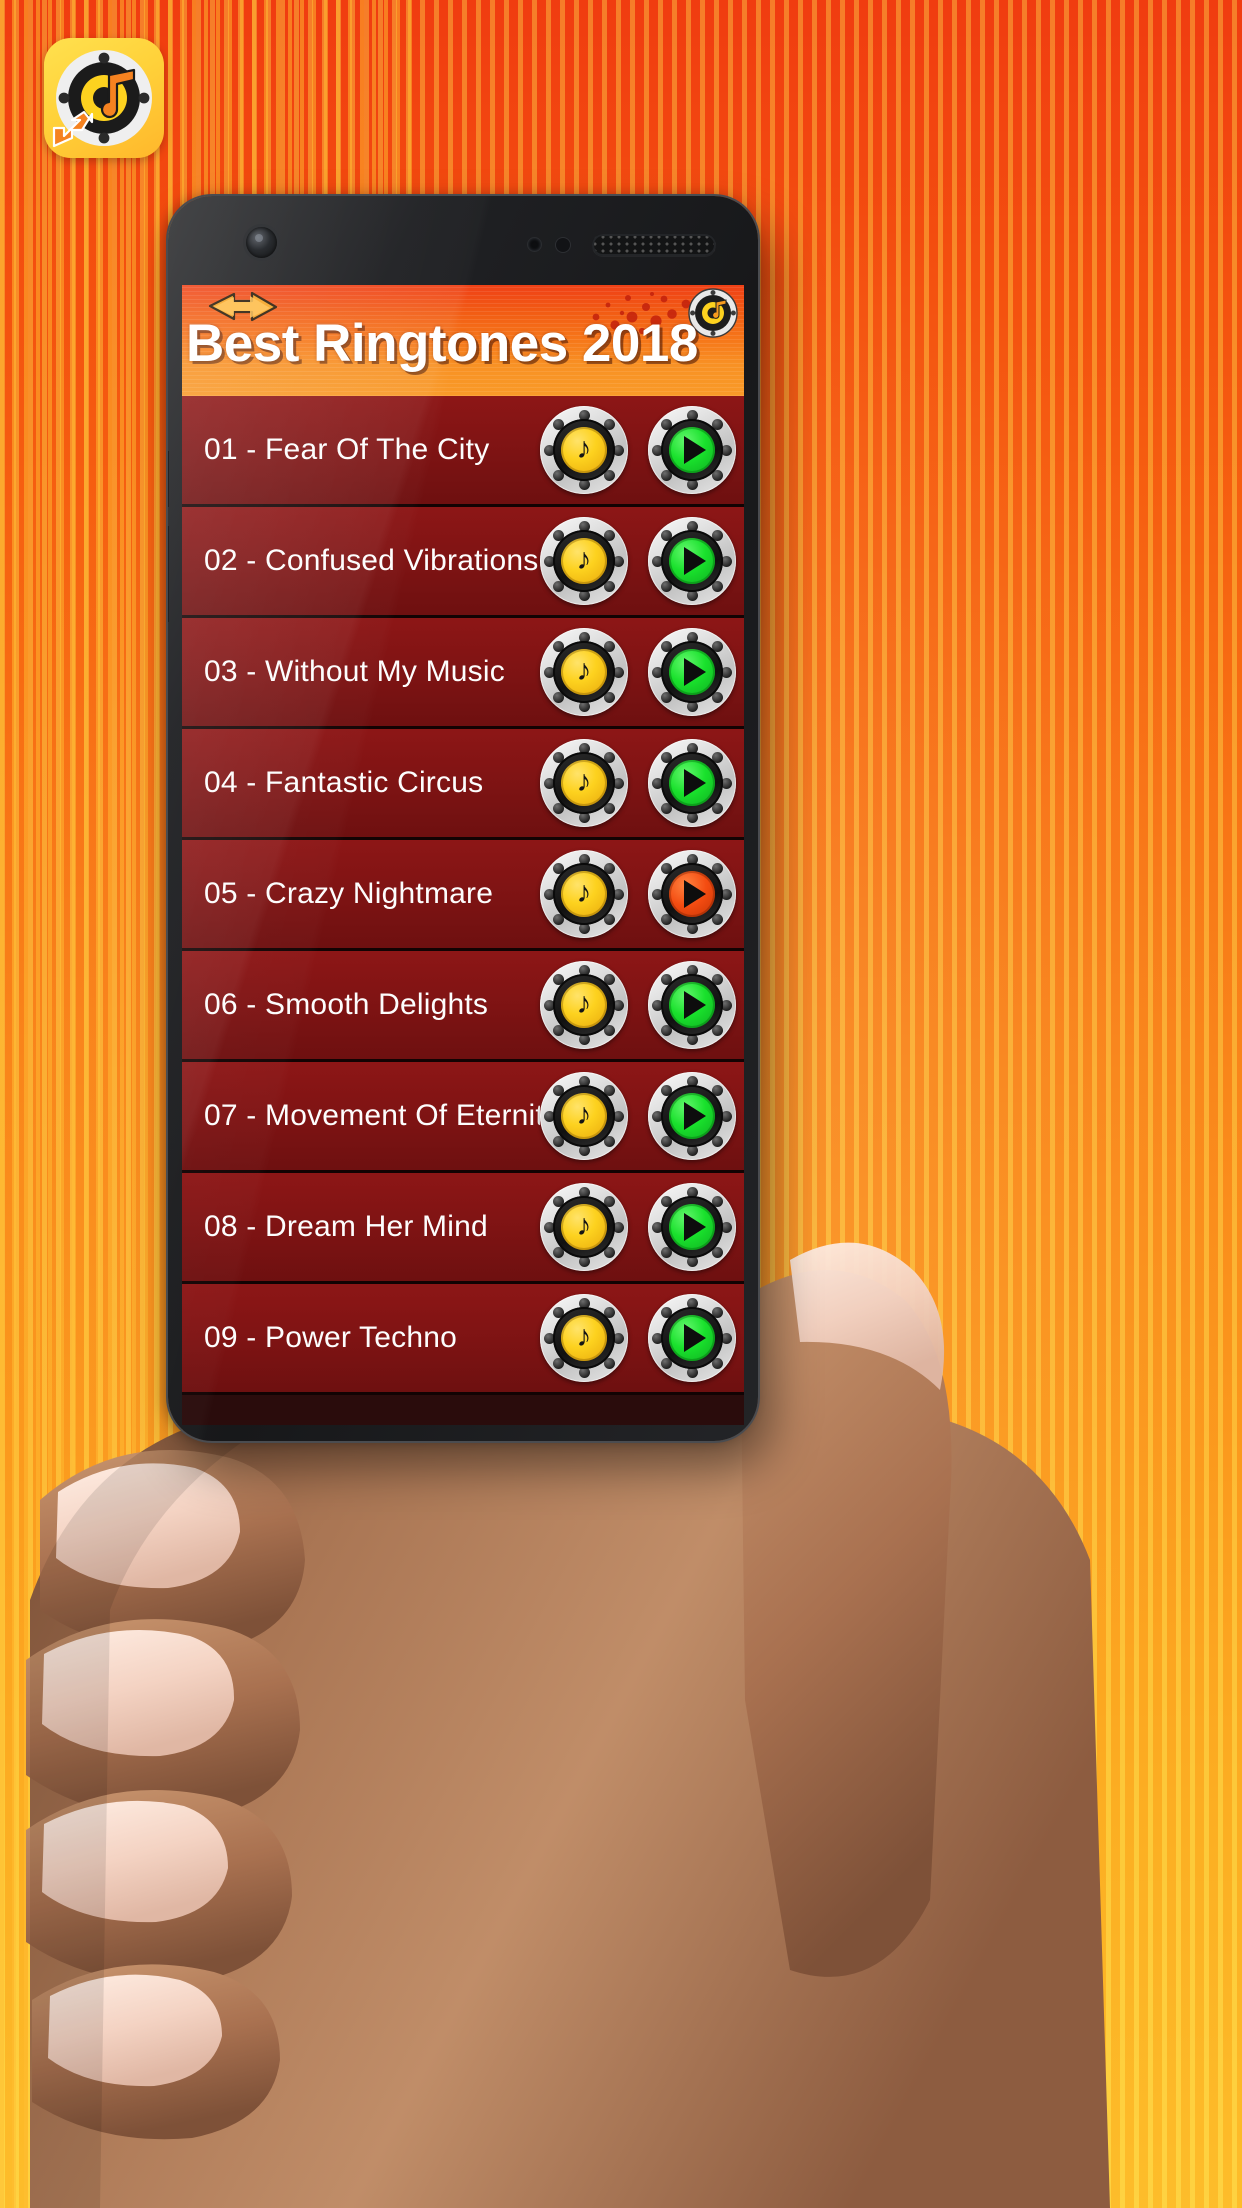  I want to click on ringtone-row: 06 - Smooth Delights ♪, so click(463, 1006).